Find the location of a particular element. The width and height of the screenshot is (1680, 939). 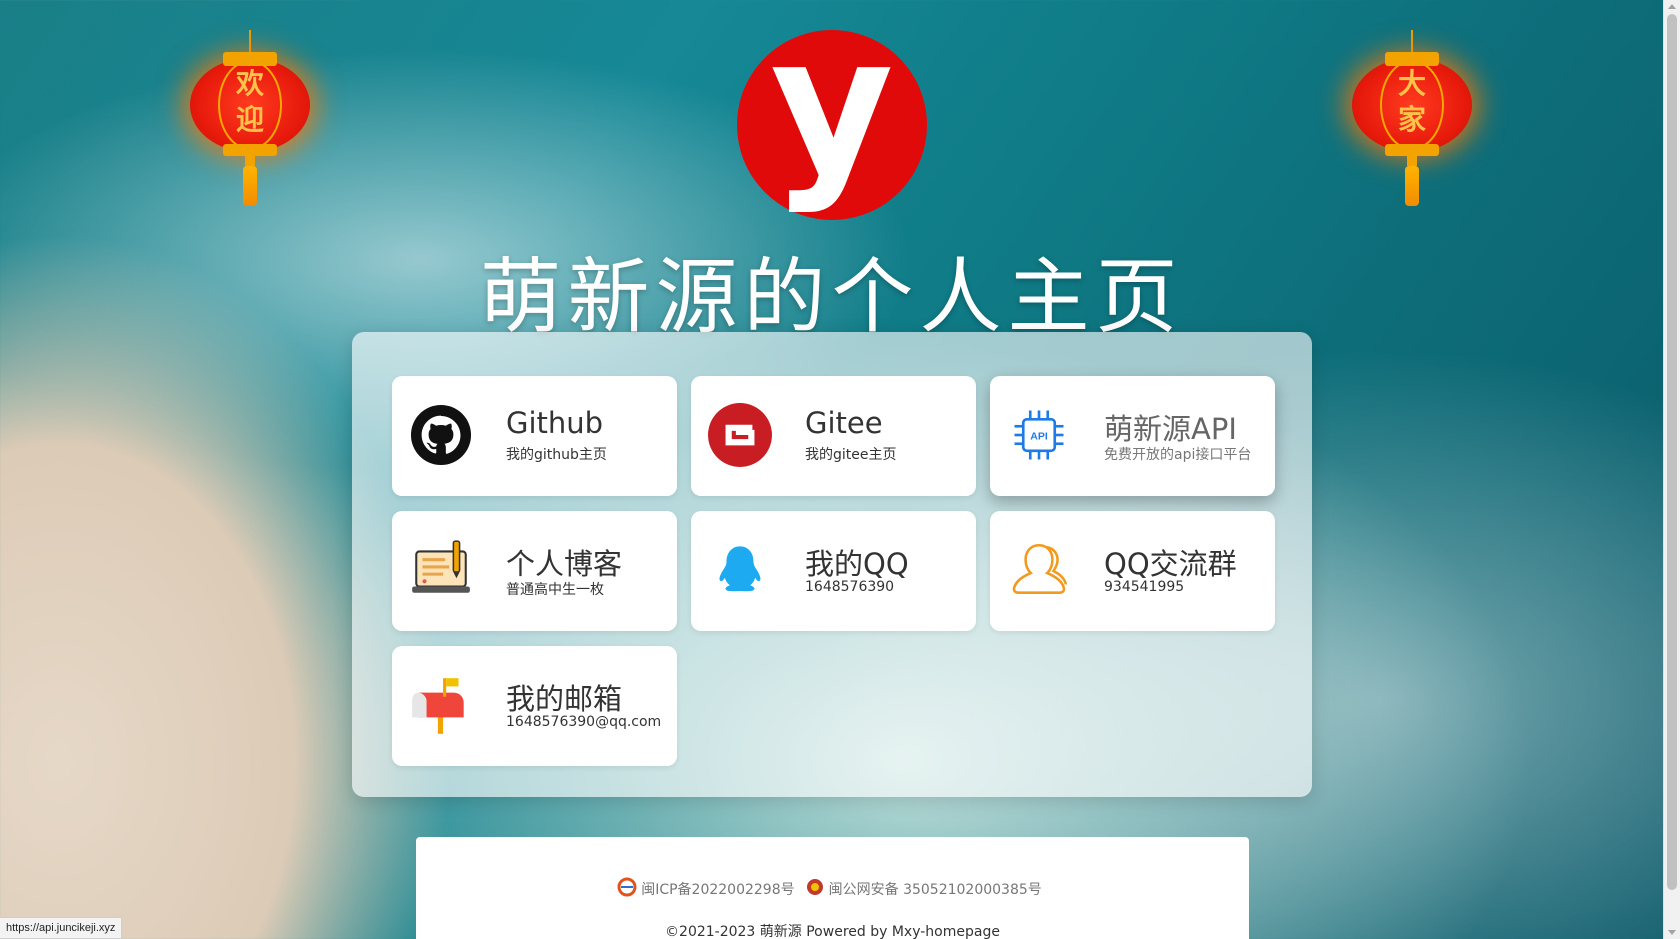

card-title: Gitee is located at coordinates (844, 423).